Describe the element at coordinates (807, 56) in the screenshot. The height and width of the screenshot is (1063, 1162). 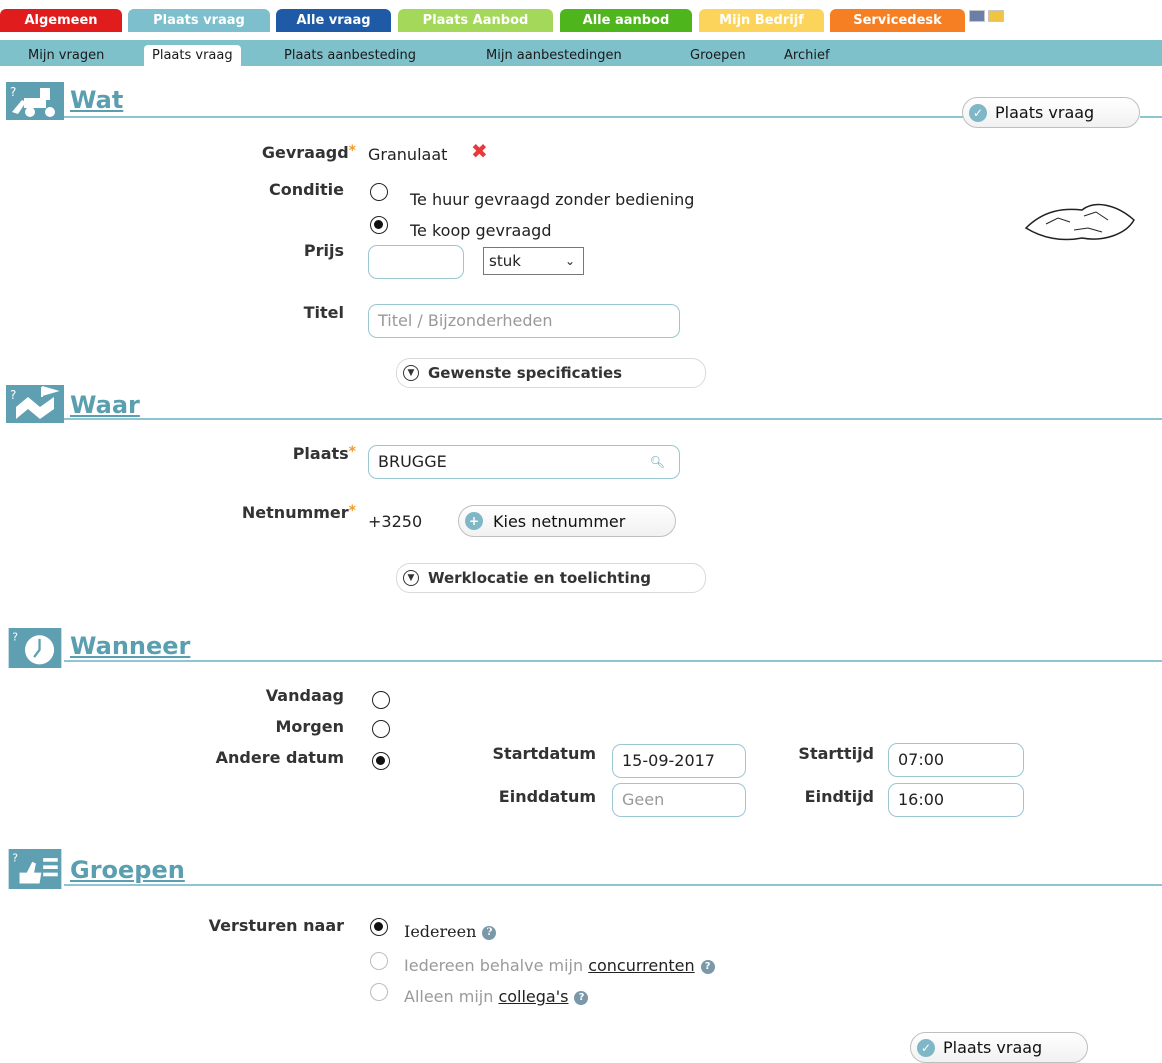
I see `subtab-archief: Archief` at that location.